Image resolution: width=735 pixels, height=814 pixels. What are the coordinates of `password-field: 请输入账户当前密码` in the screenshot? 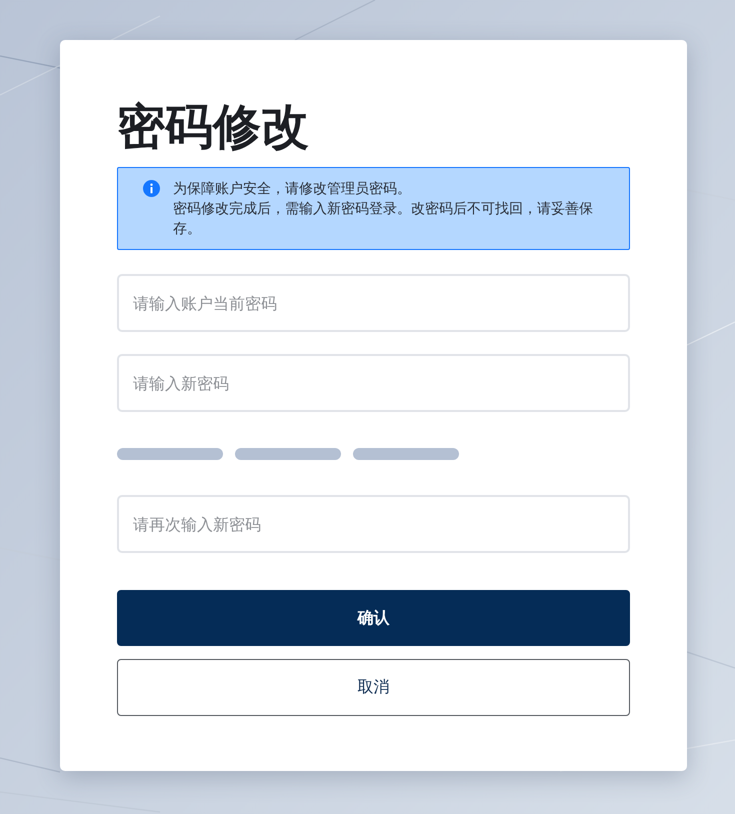 It's located at (373, 303).